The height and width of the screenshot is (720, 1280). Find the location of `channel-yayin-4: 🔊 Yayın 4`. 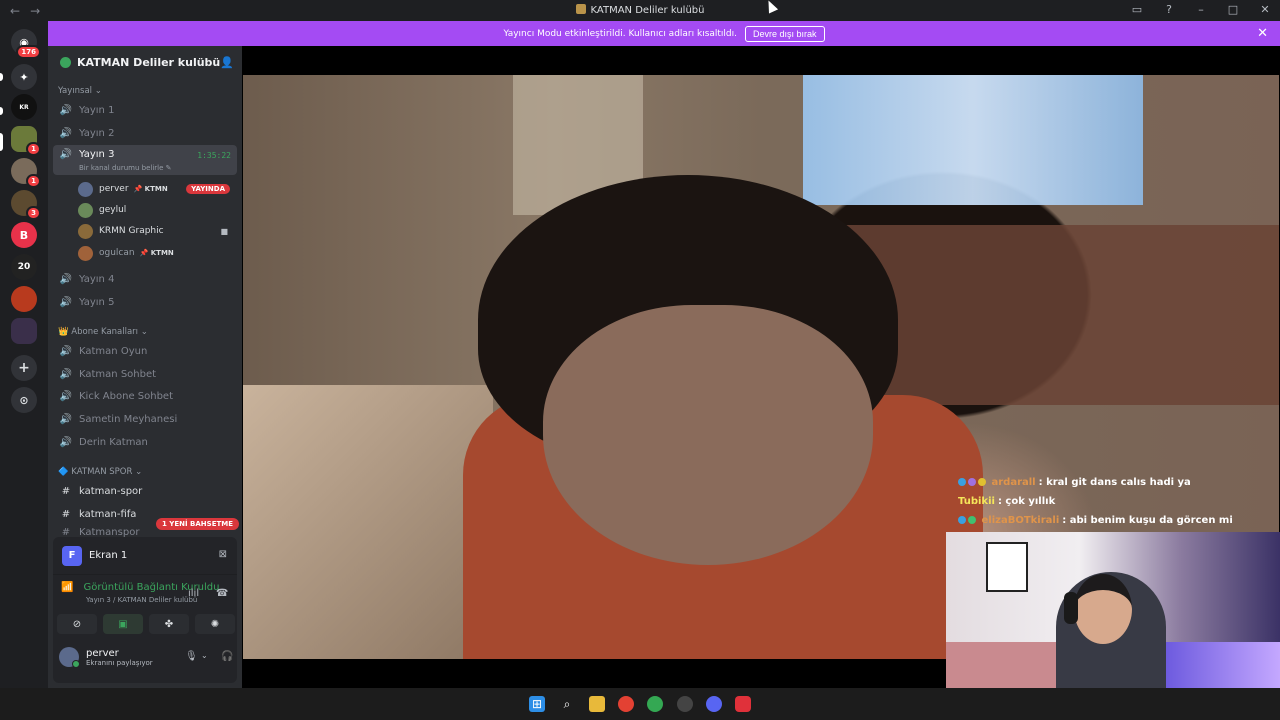

channel-yayin-4: 🔊 Yayın 4 is located at coordinates (145, 279).